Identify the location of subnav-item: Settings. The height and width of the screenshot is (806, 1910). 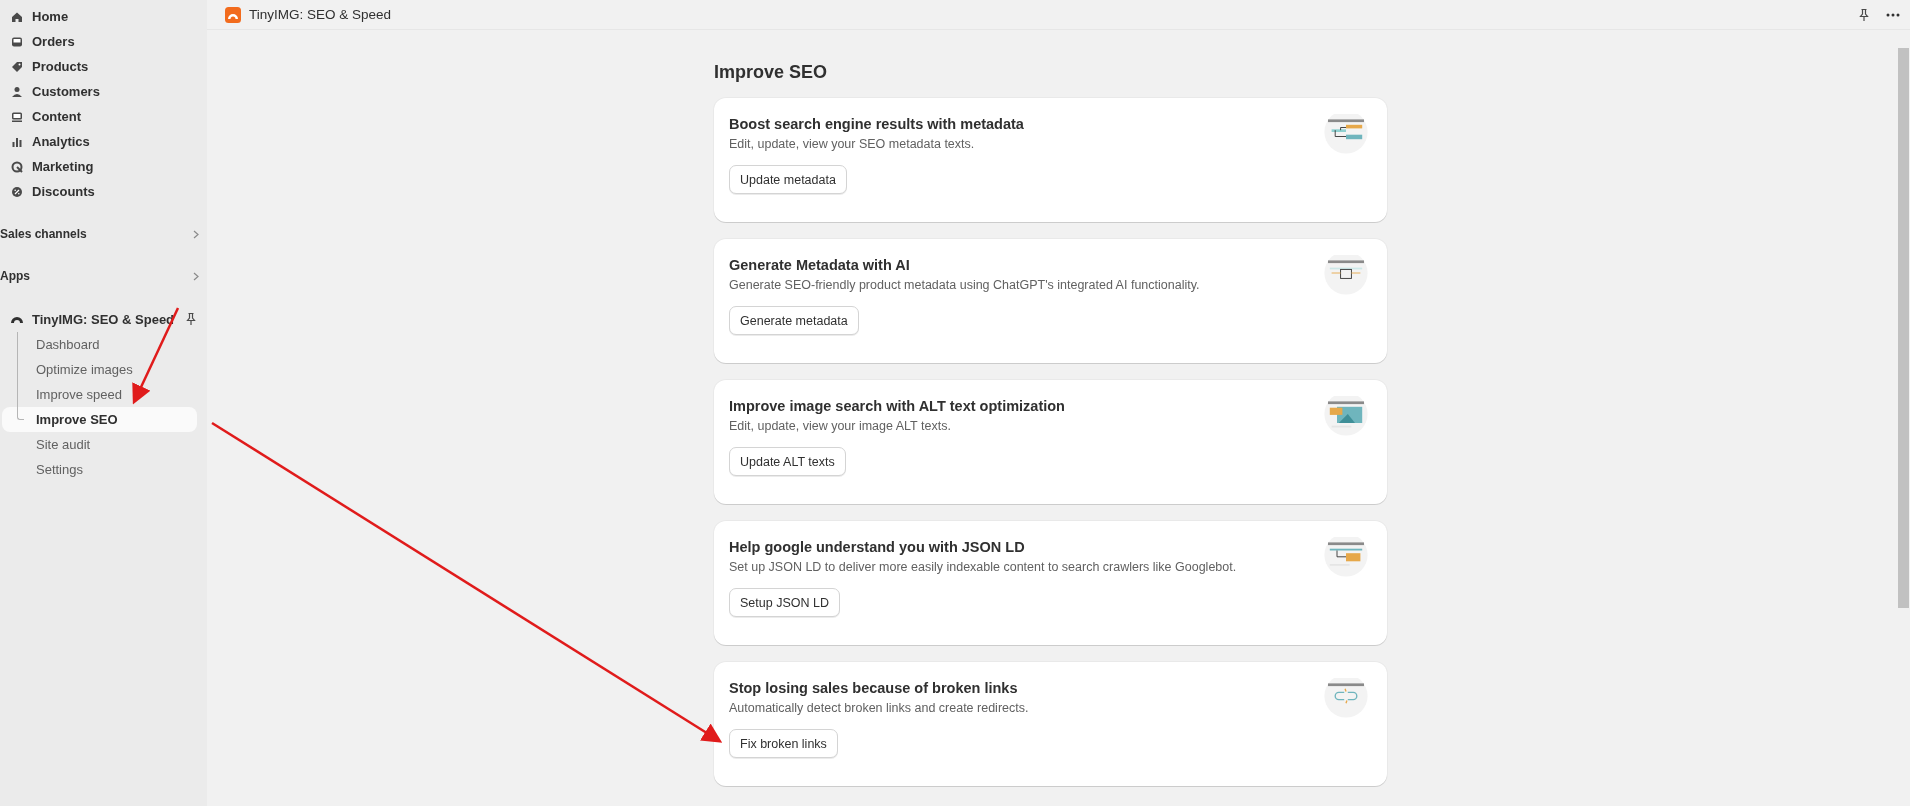
(99, 469).